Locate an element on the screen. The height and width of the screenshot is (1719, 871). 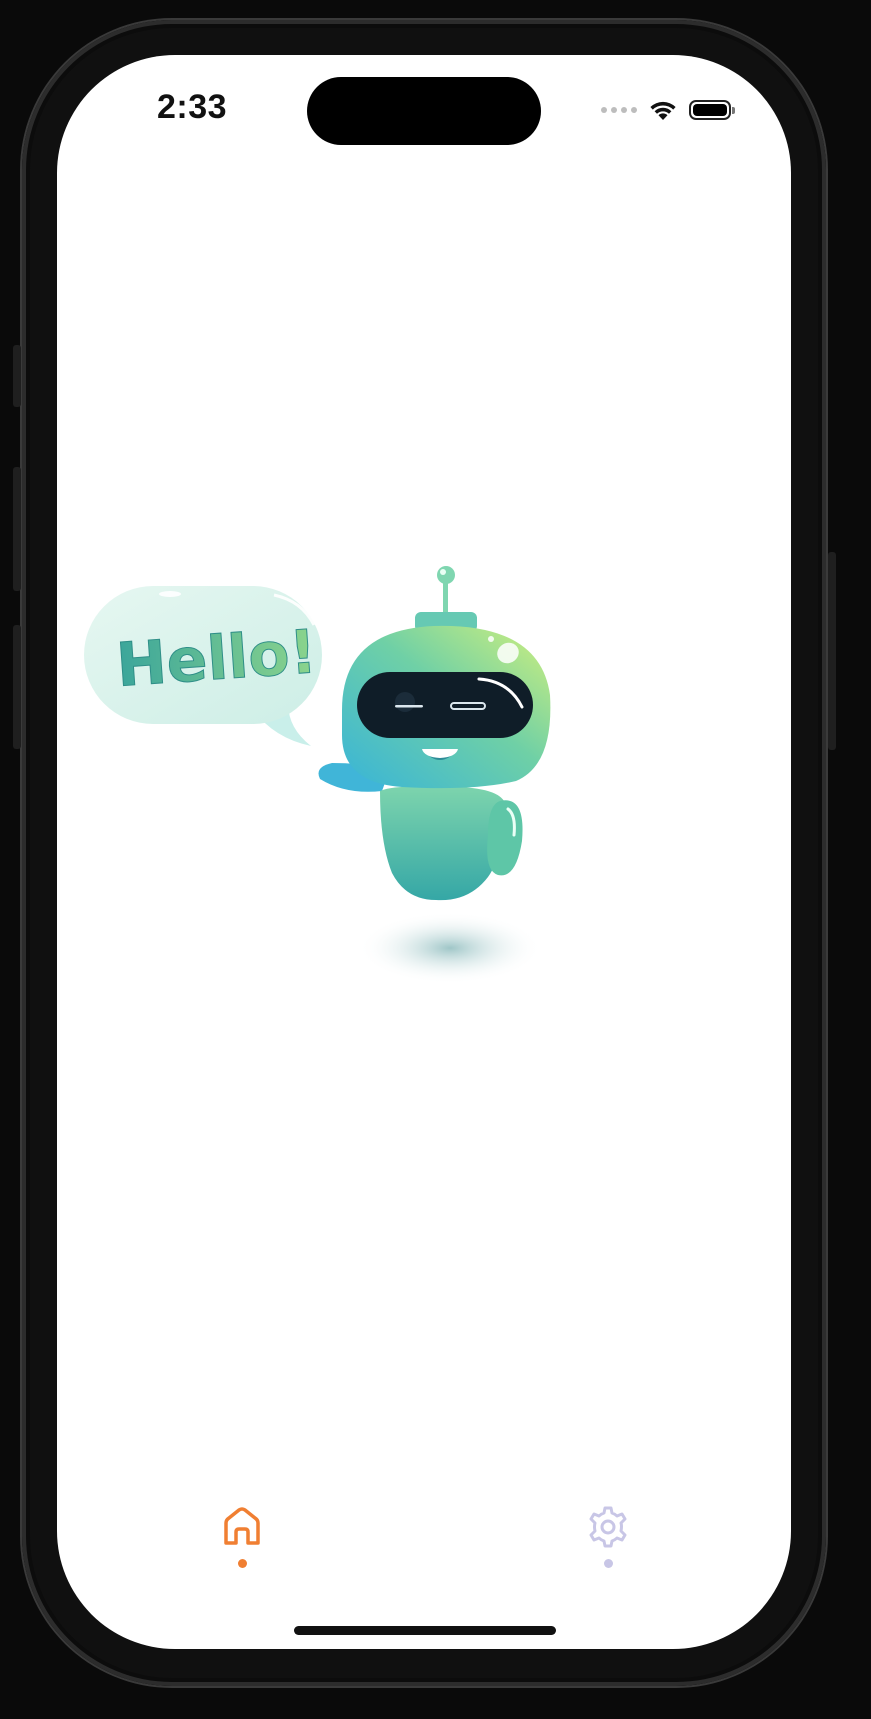
dynamic-island is located at coordinates (424, 111).